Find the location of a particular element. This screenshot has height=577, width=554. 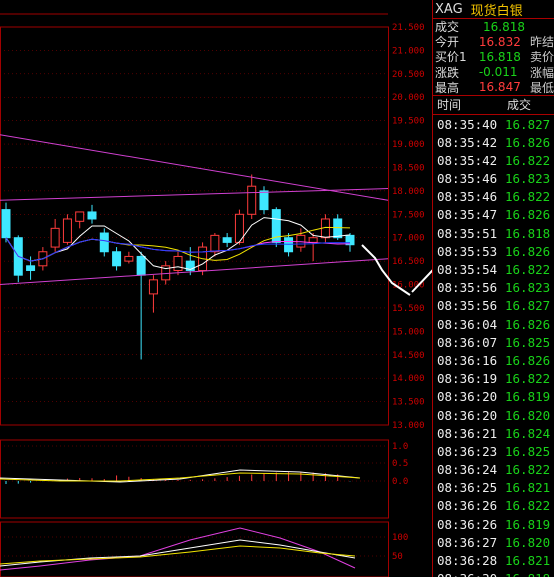

instrument-name: 现货白银 is located at coordinates (496, 11).